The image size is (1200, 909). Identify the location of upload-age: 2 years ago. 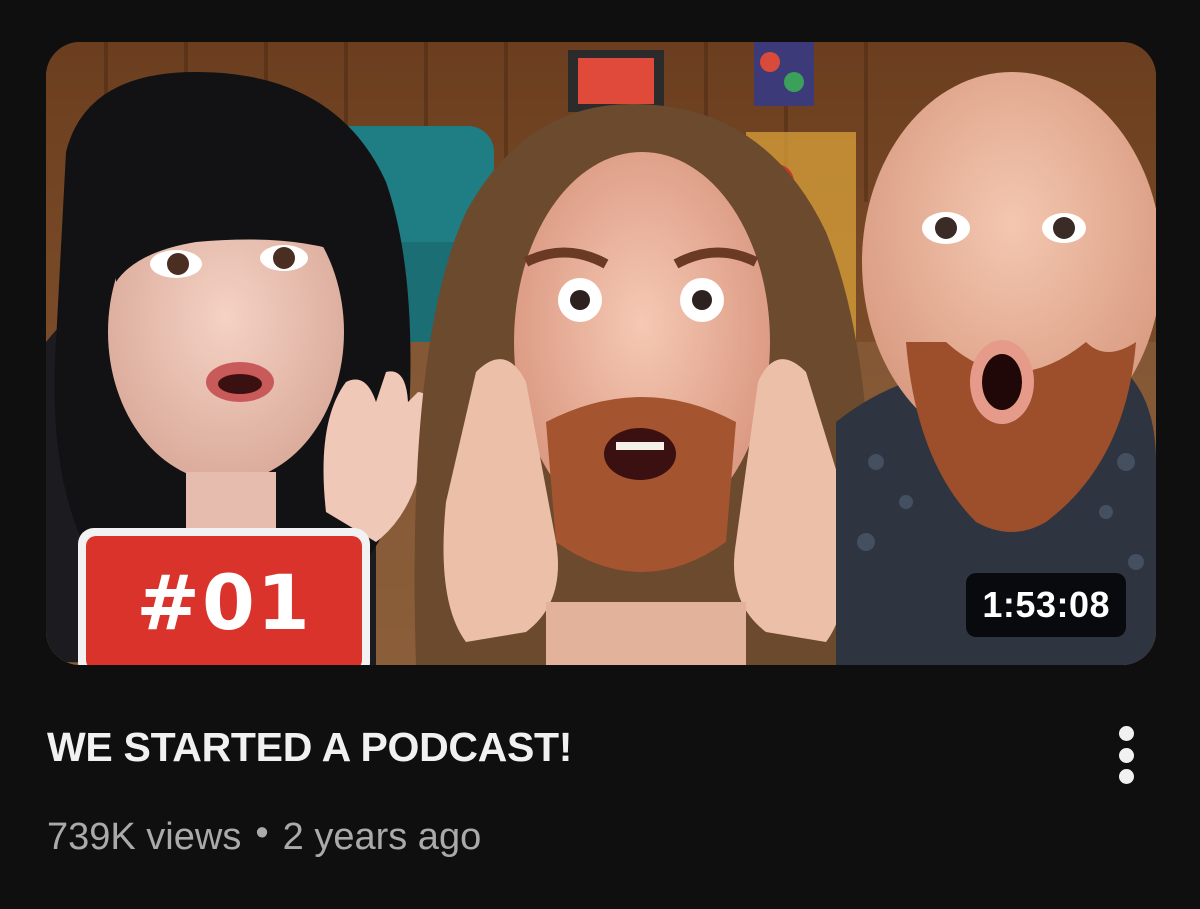
(382, 837).